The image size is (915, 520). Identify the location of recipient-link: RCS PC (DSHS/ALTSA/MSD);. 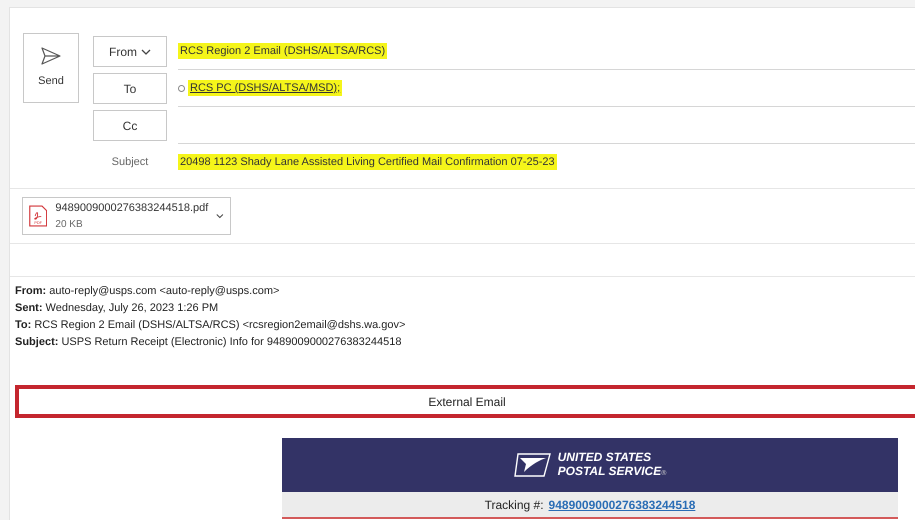
(265, 88).